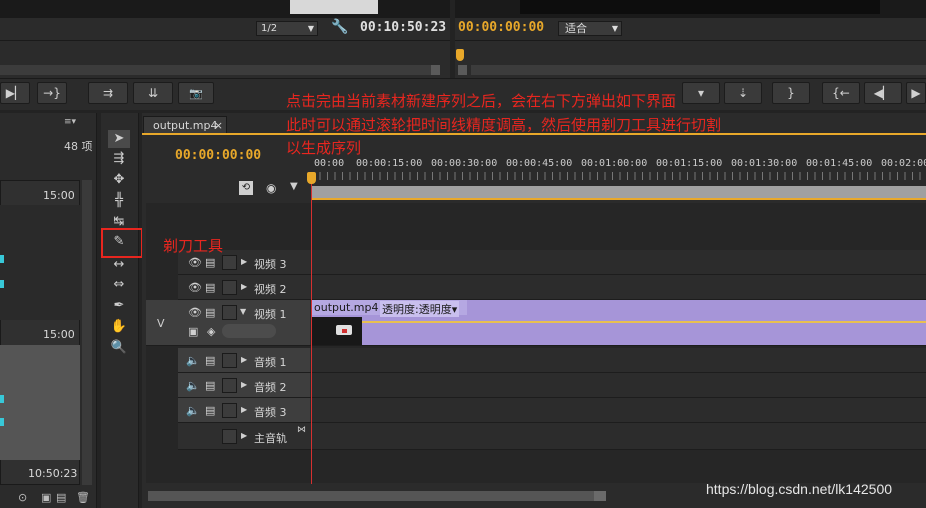 The height and width of the screenshot is (508, 926). I want to click on scroll-handle-right, so click(600, 496).